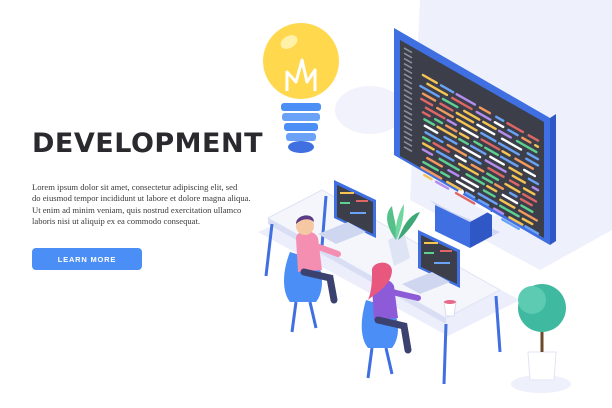  What do you see at coordinates (450, 308) in the screenshot?
I see `coffee-cup-icon` at bounding box center [450, 308].